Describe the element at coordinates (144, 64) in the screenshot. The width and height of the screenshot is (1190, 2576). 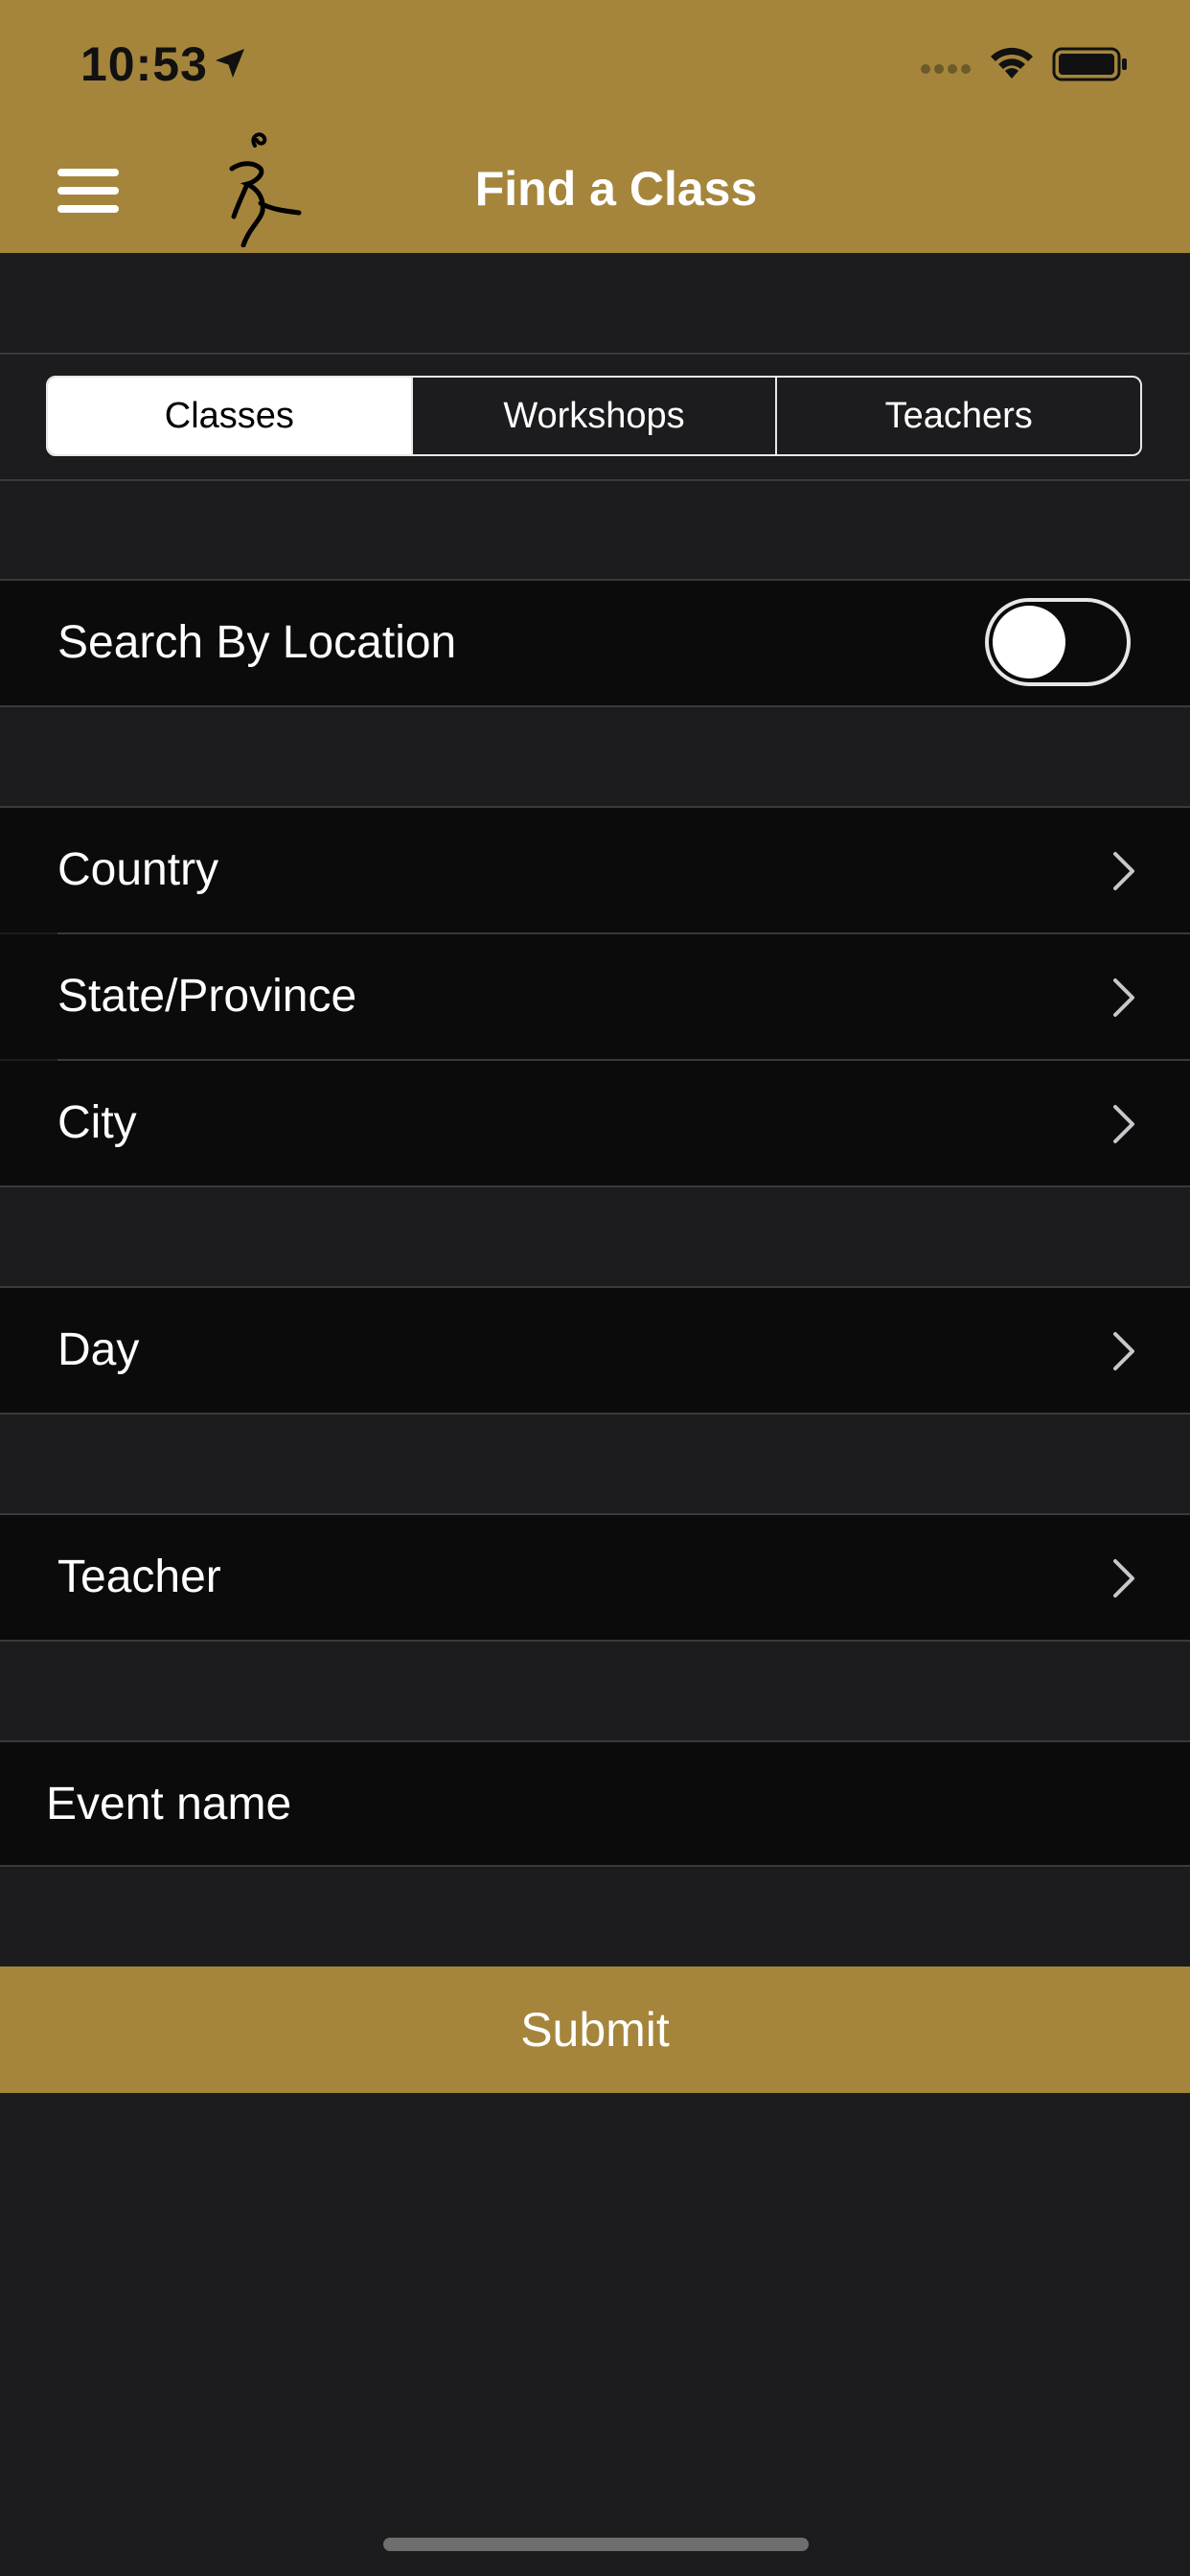
I see `status-time: 10:53` at that location.